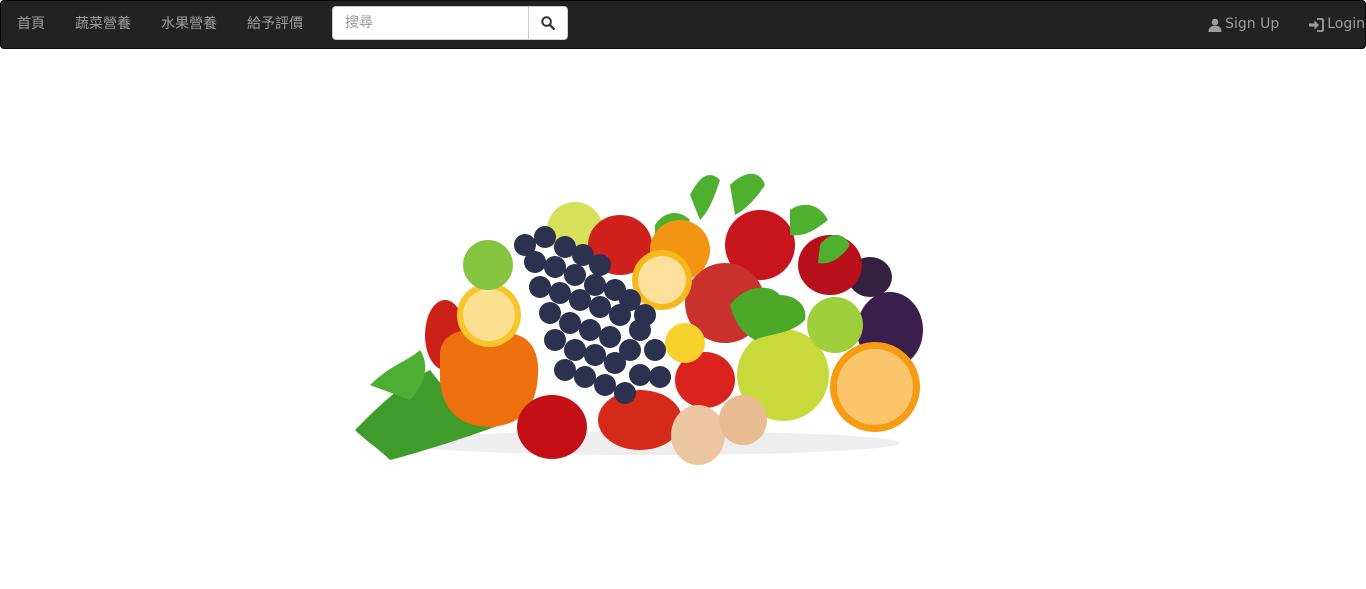  I want to click on signup-link: Sign Up, so click(1243, 24).